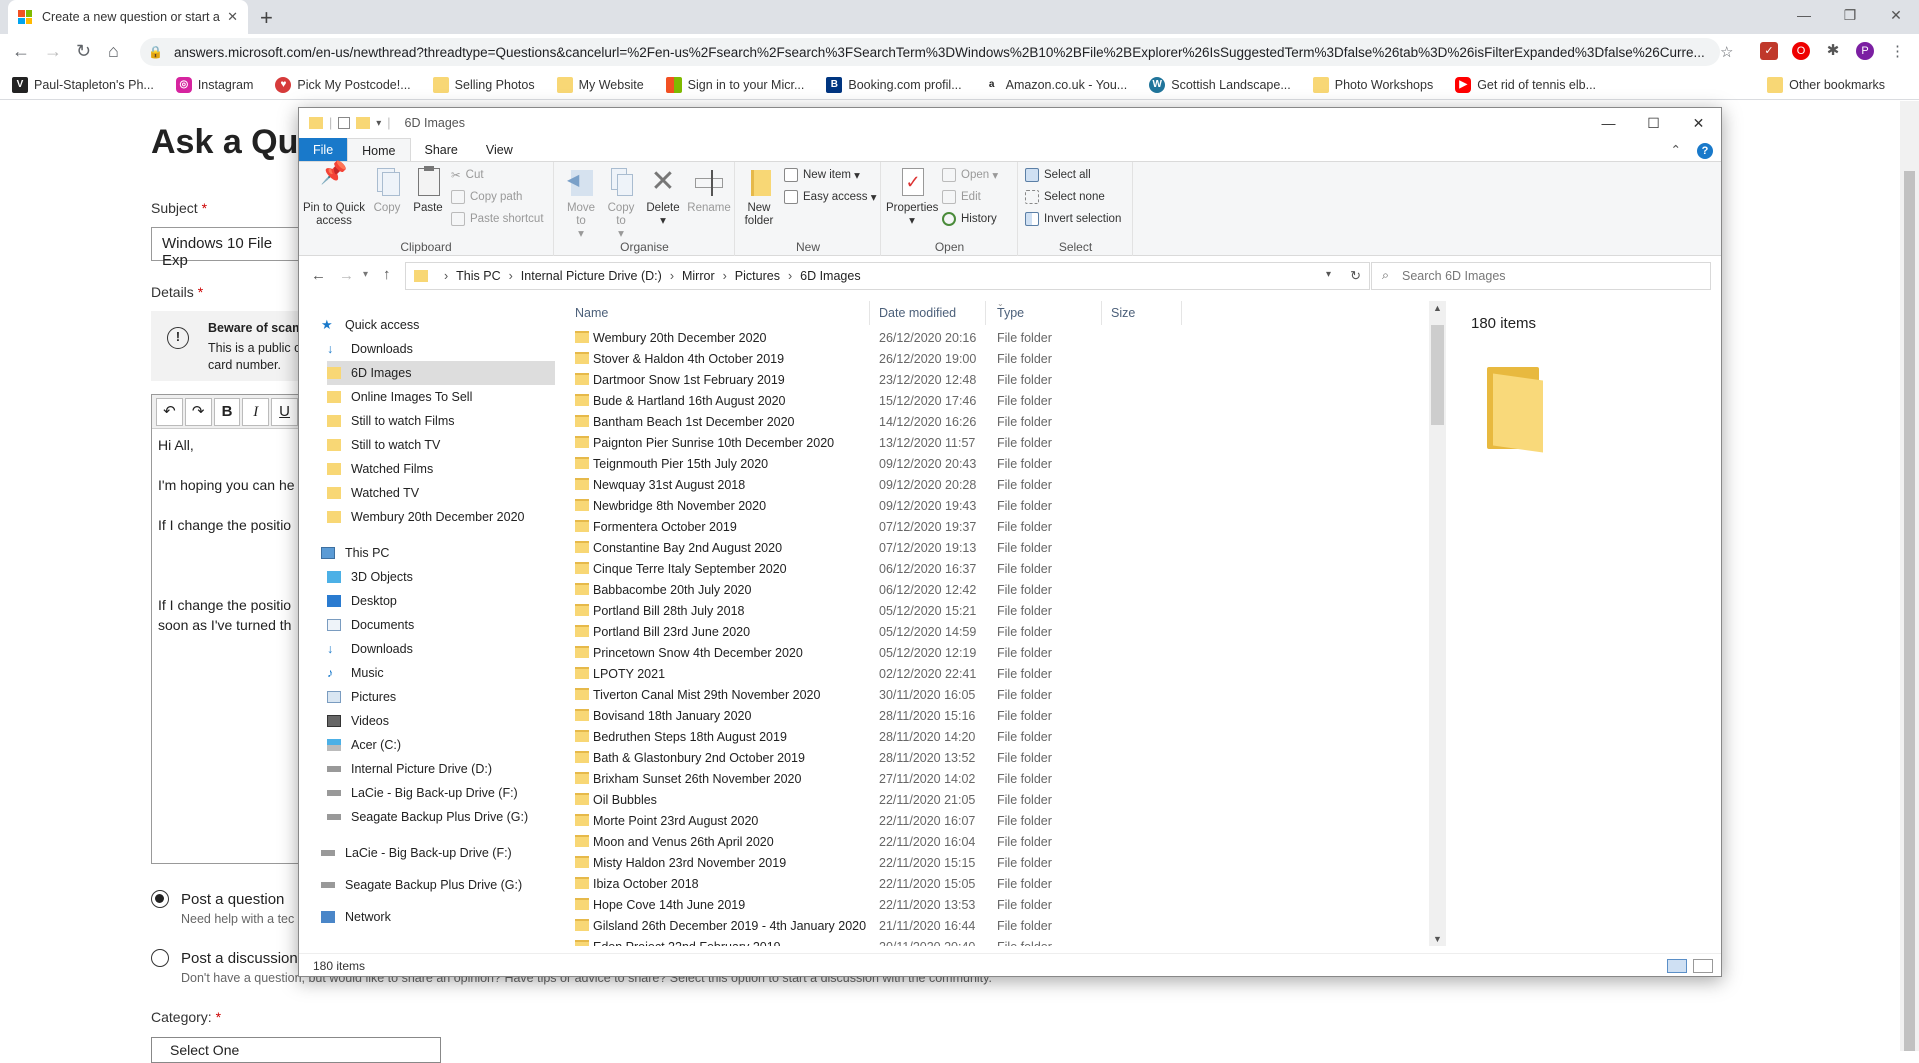 This screenshot has height=1063, width=1919. Describe the element at coordinates (912, 197) in the screenshot. I see `properties-button: ✓ Properties ▾` at that location.